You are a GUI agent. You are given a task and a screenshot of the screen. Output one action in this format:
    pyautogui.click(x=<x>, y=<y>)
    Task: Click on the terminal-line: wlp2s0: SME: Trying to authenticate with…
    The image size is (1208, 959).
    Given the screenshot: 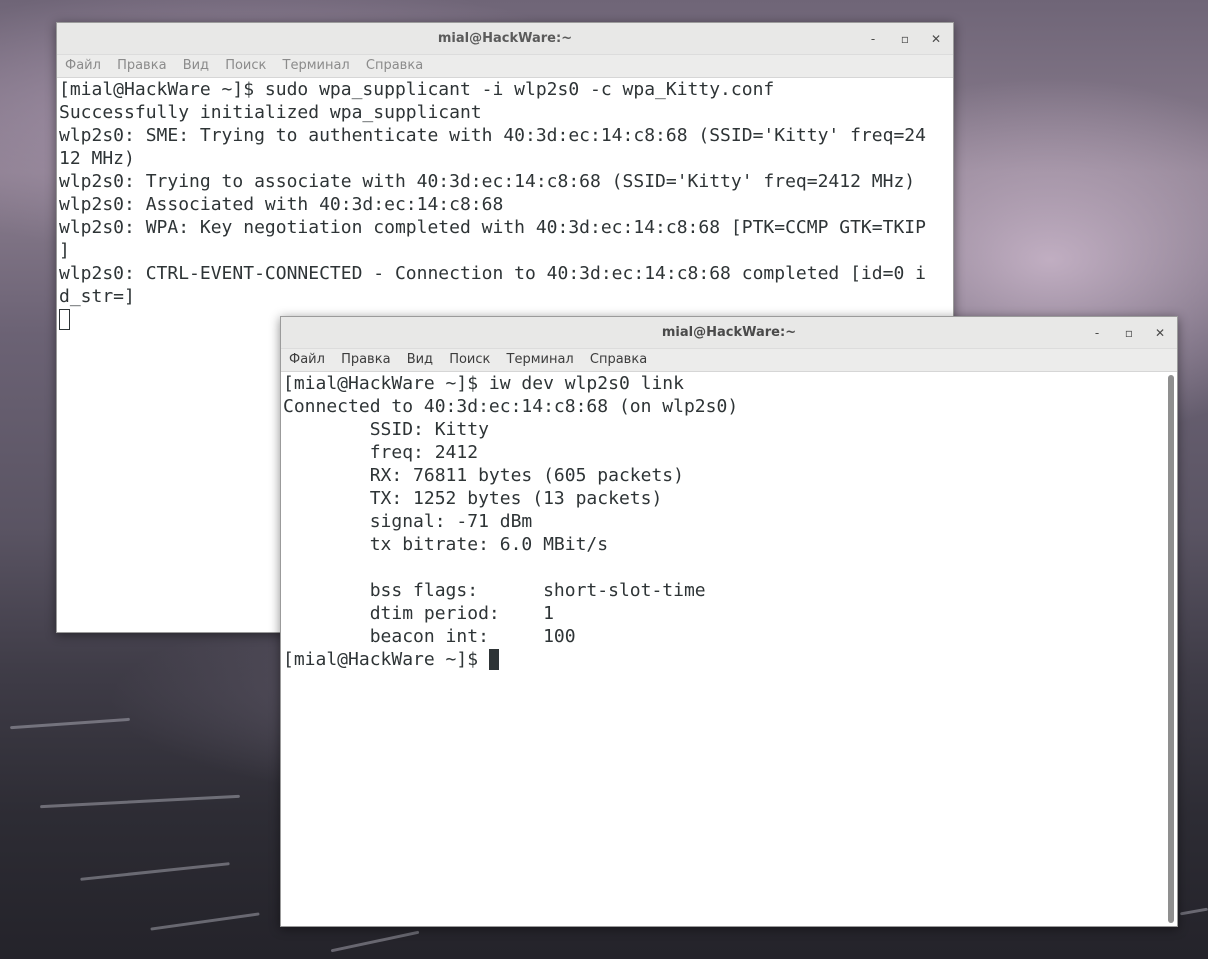 What is the action you would take?
    pyautogui.click(x=492, y=135)
    